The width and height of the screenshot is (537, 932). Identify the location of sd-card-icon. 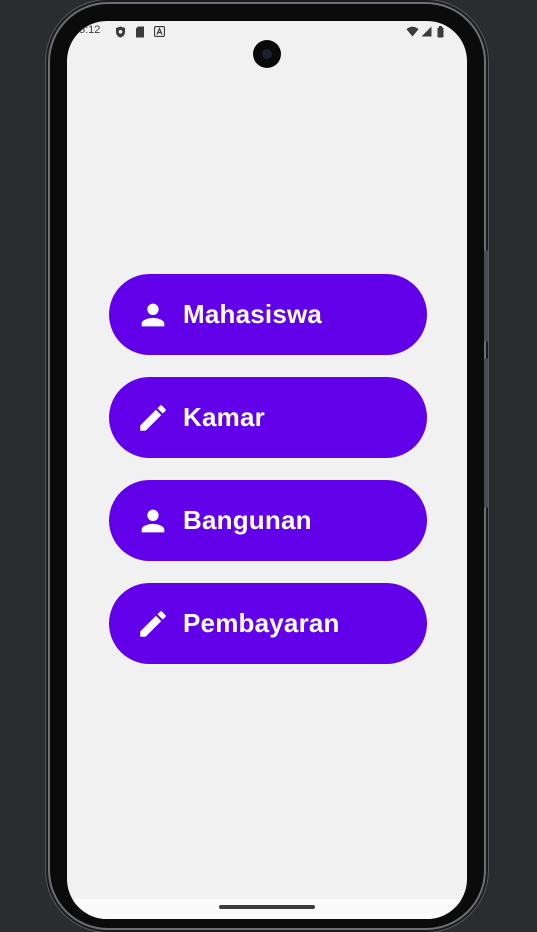
(140, 32).